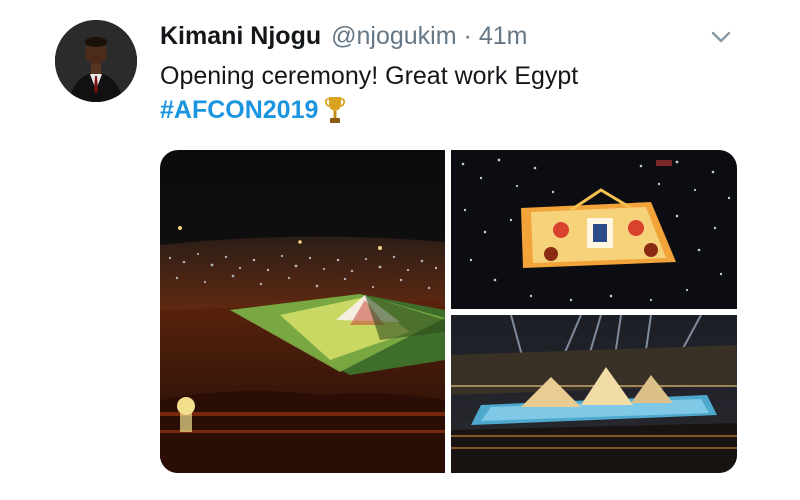  What do you see at coordinates (594, 229) in the screenshot?
I see `photo-projection-overhead` at bounding box center [594, 229].